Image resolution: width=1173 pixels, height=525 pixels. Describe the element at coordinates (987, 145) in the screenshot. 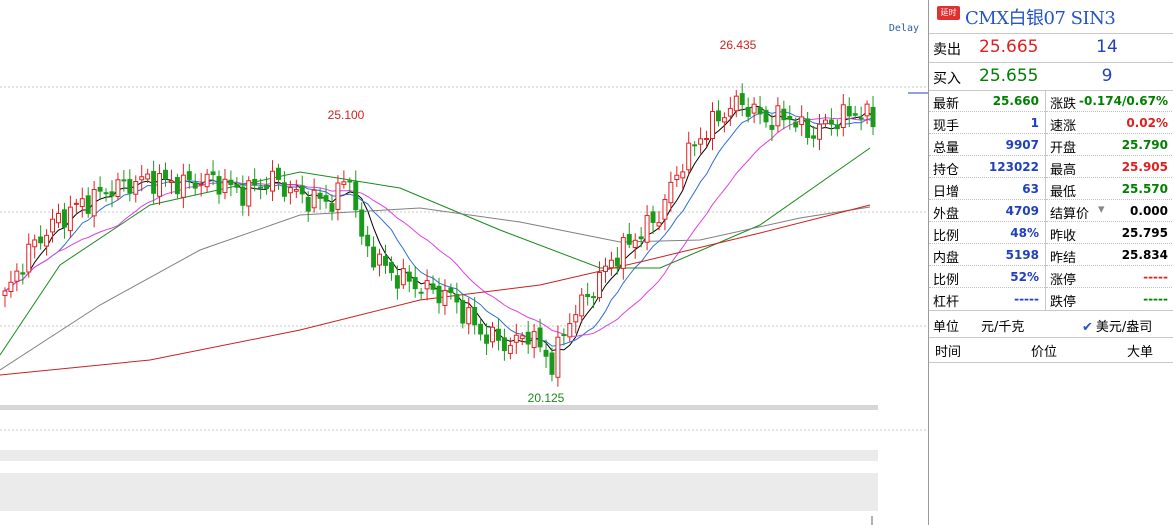

I see `stat-row: 总量 9907` at that location.